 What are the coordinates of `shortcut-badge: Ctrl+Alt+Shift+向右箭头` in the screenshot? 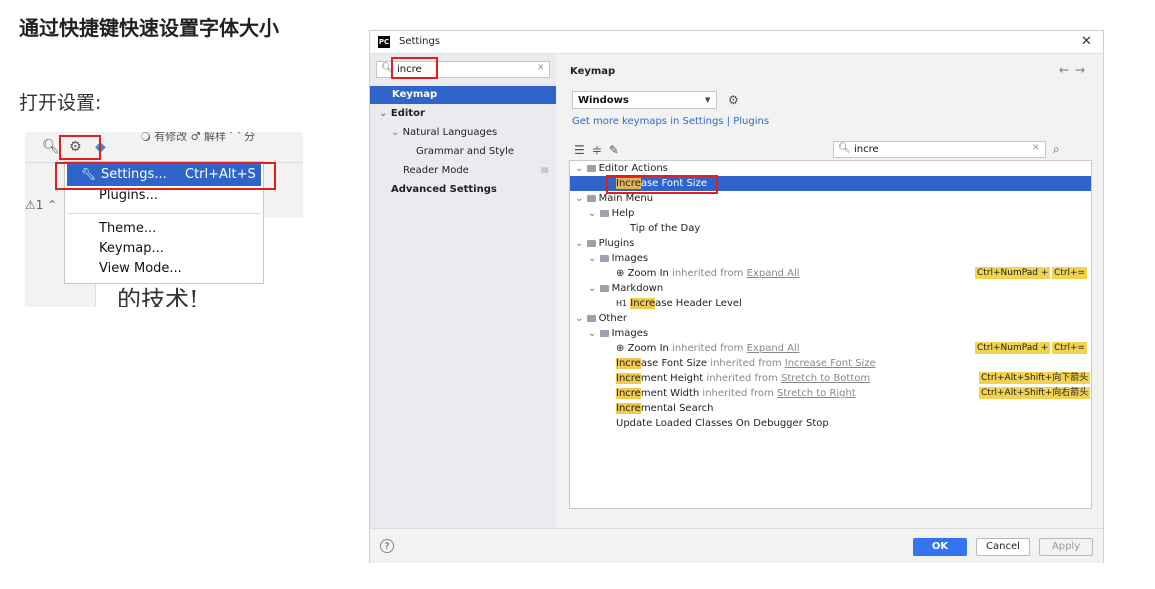 It's located at (1035, 393).